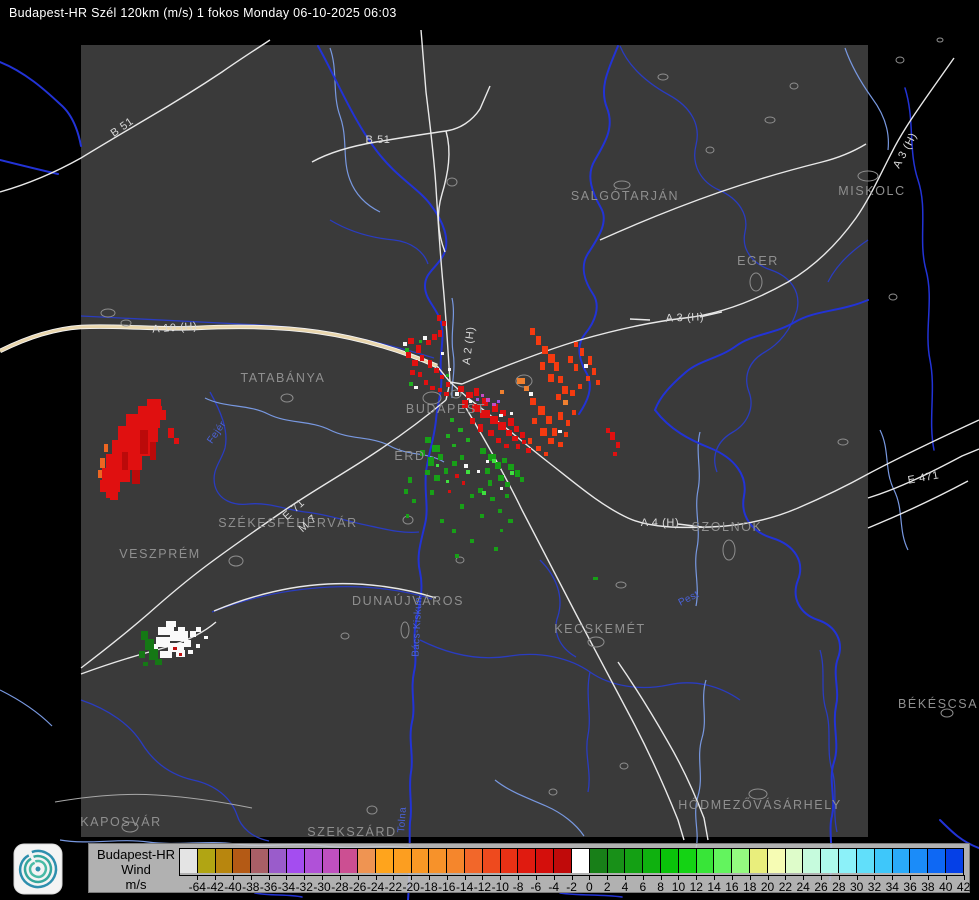 The width and height of the screenshot is (979, 900). I want to click on legend-tick-label: -38, so click(251, 887).